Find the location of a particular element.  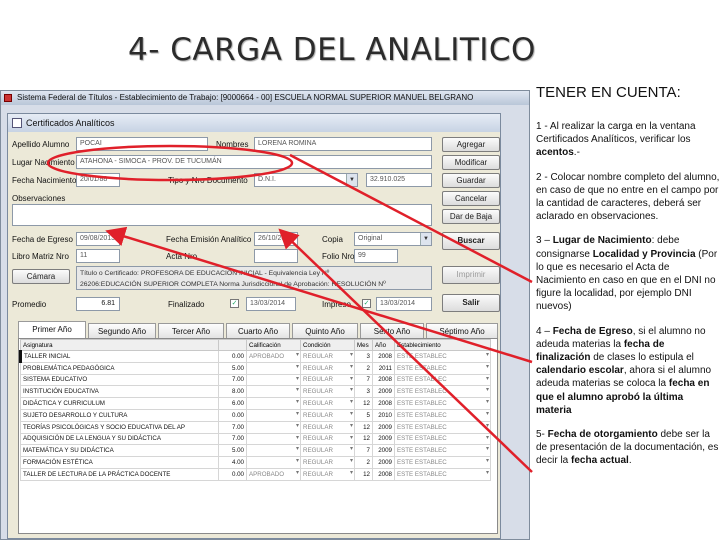

doc-number-input: 32.910.025 is located at coordinates (399, 180).